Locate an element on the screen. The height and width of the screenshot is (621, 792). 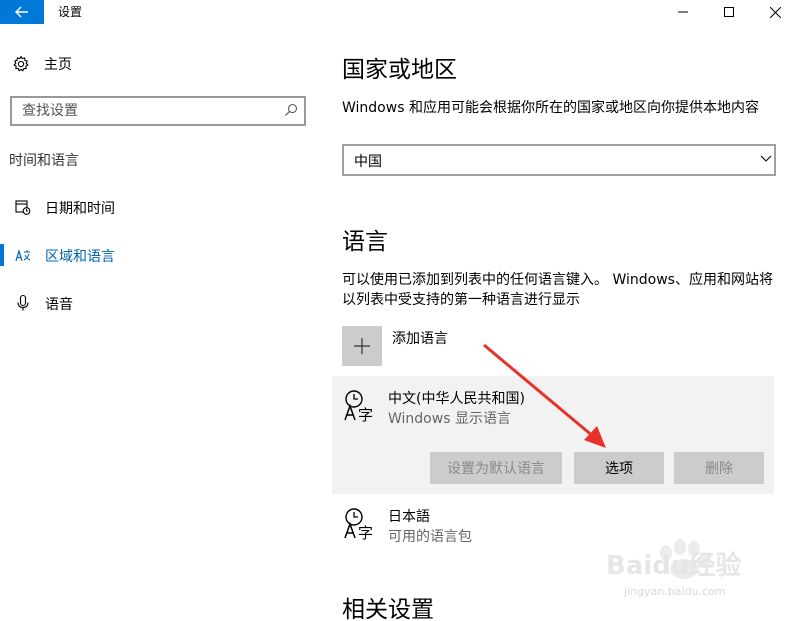
remove-button: 删除 is located at coordinates (719, 468).